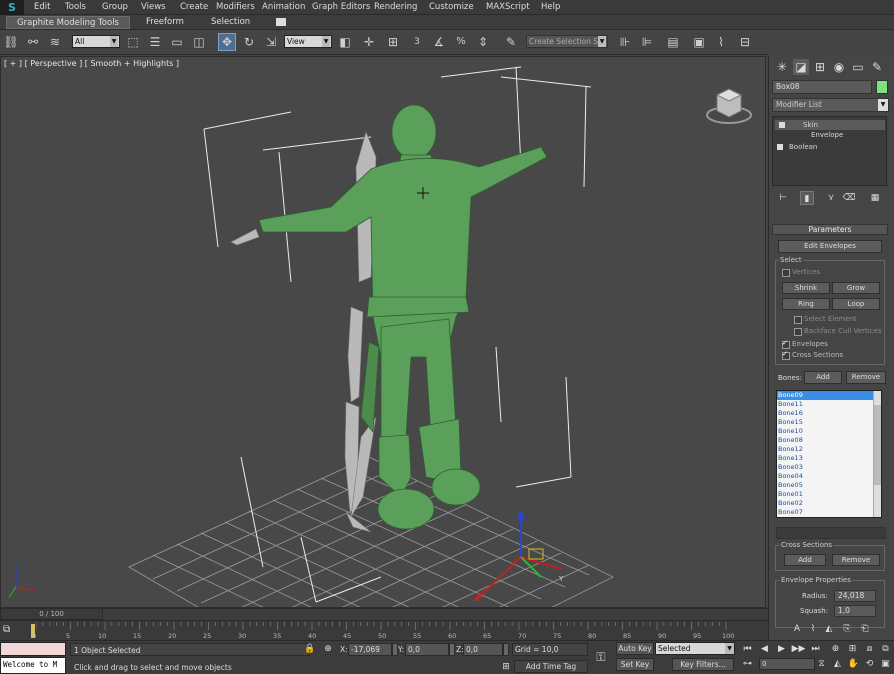 The height and width of the screenshot is (674, 894). I want to click on hierarchy-tab-icon: ⊞, so click(820, 67).